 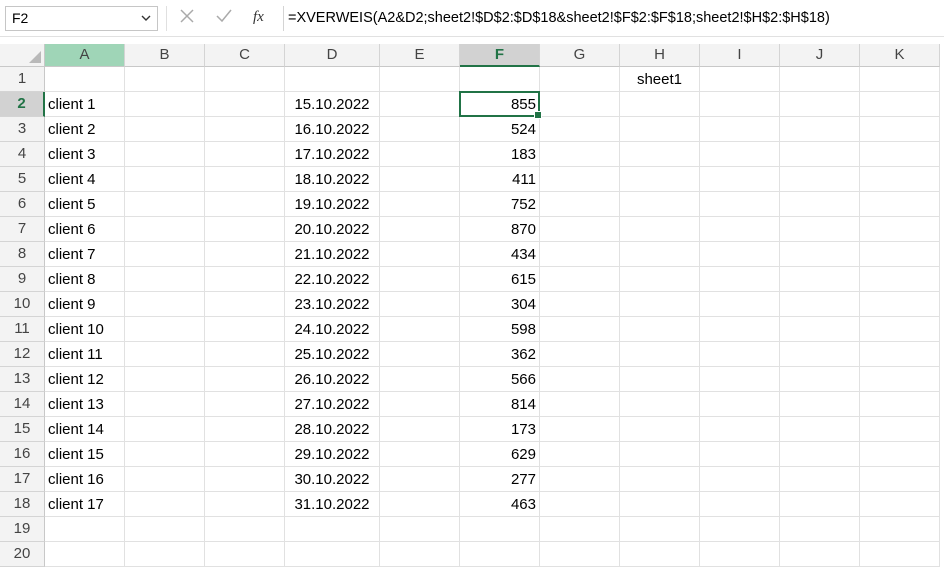 I want to click on cell-a20, so click(x=85, y=554).